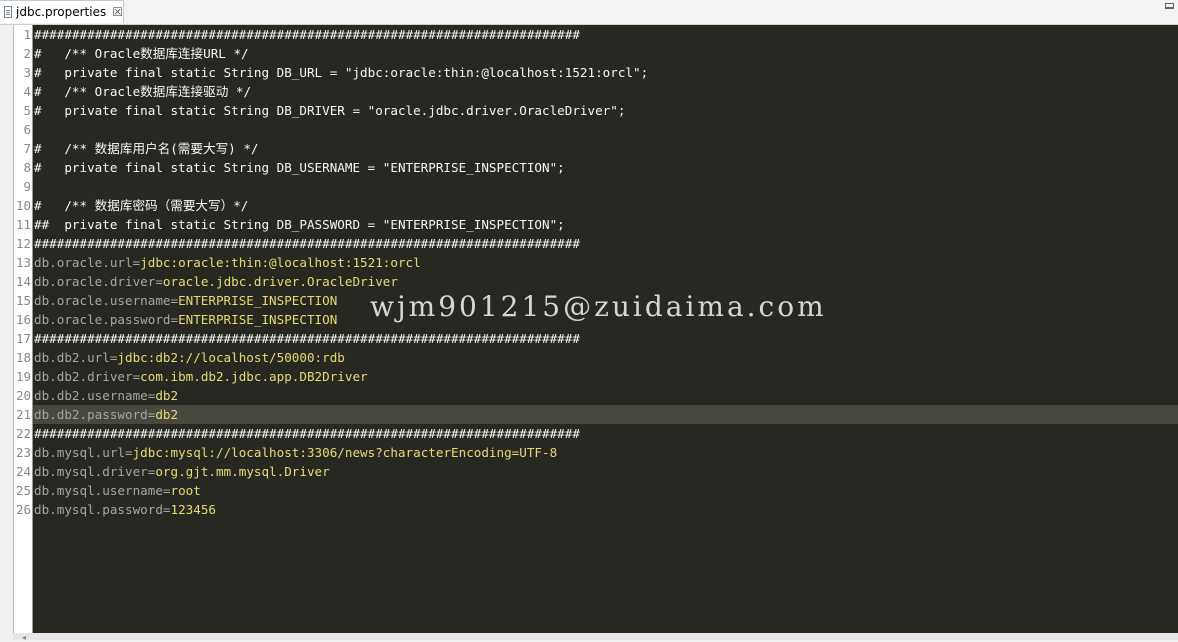  Describe the element at coordinates (27, 34) in the screenshot. I see `line-number: 1` at that location.